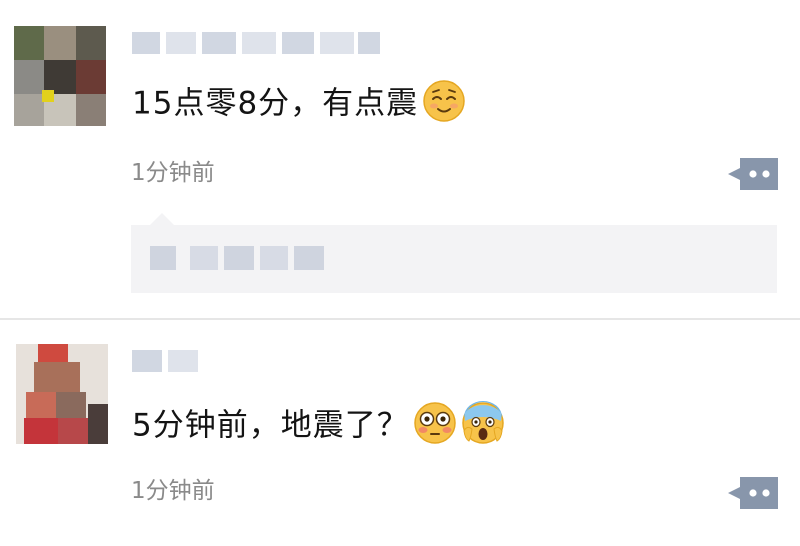  I want to click on like-icon-blurred, so click(163, 258).